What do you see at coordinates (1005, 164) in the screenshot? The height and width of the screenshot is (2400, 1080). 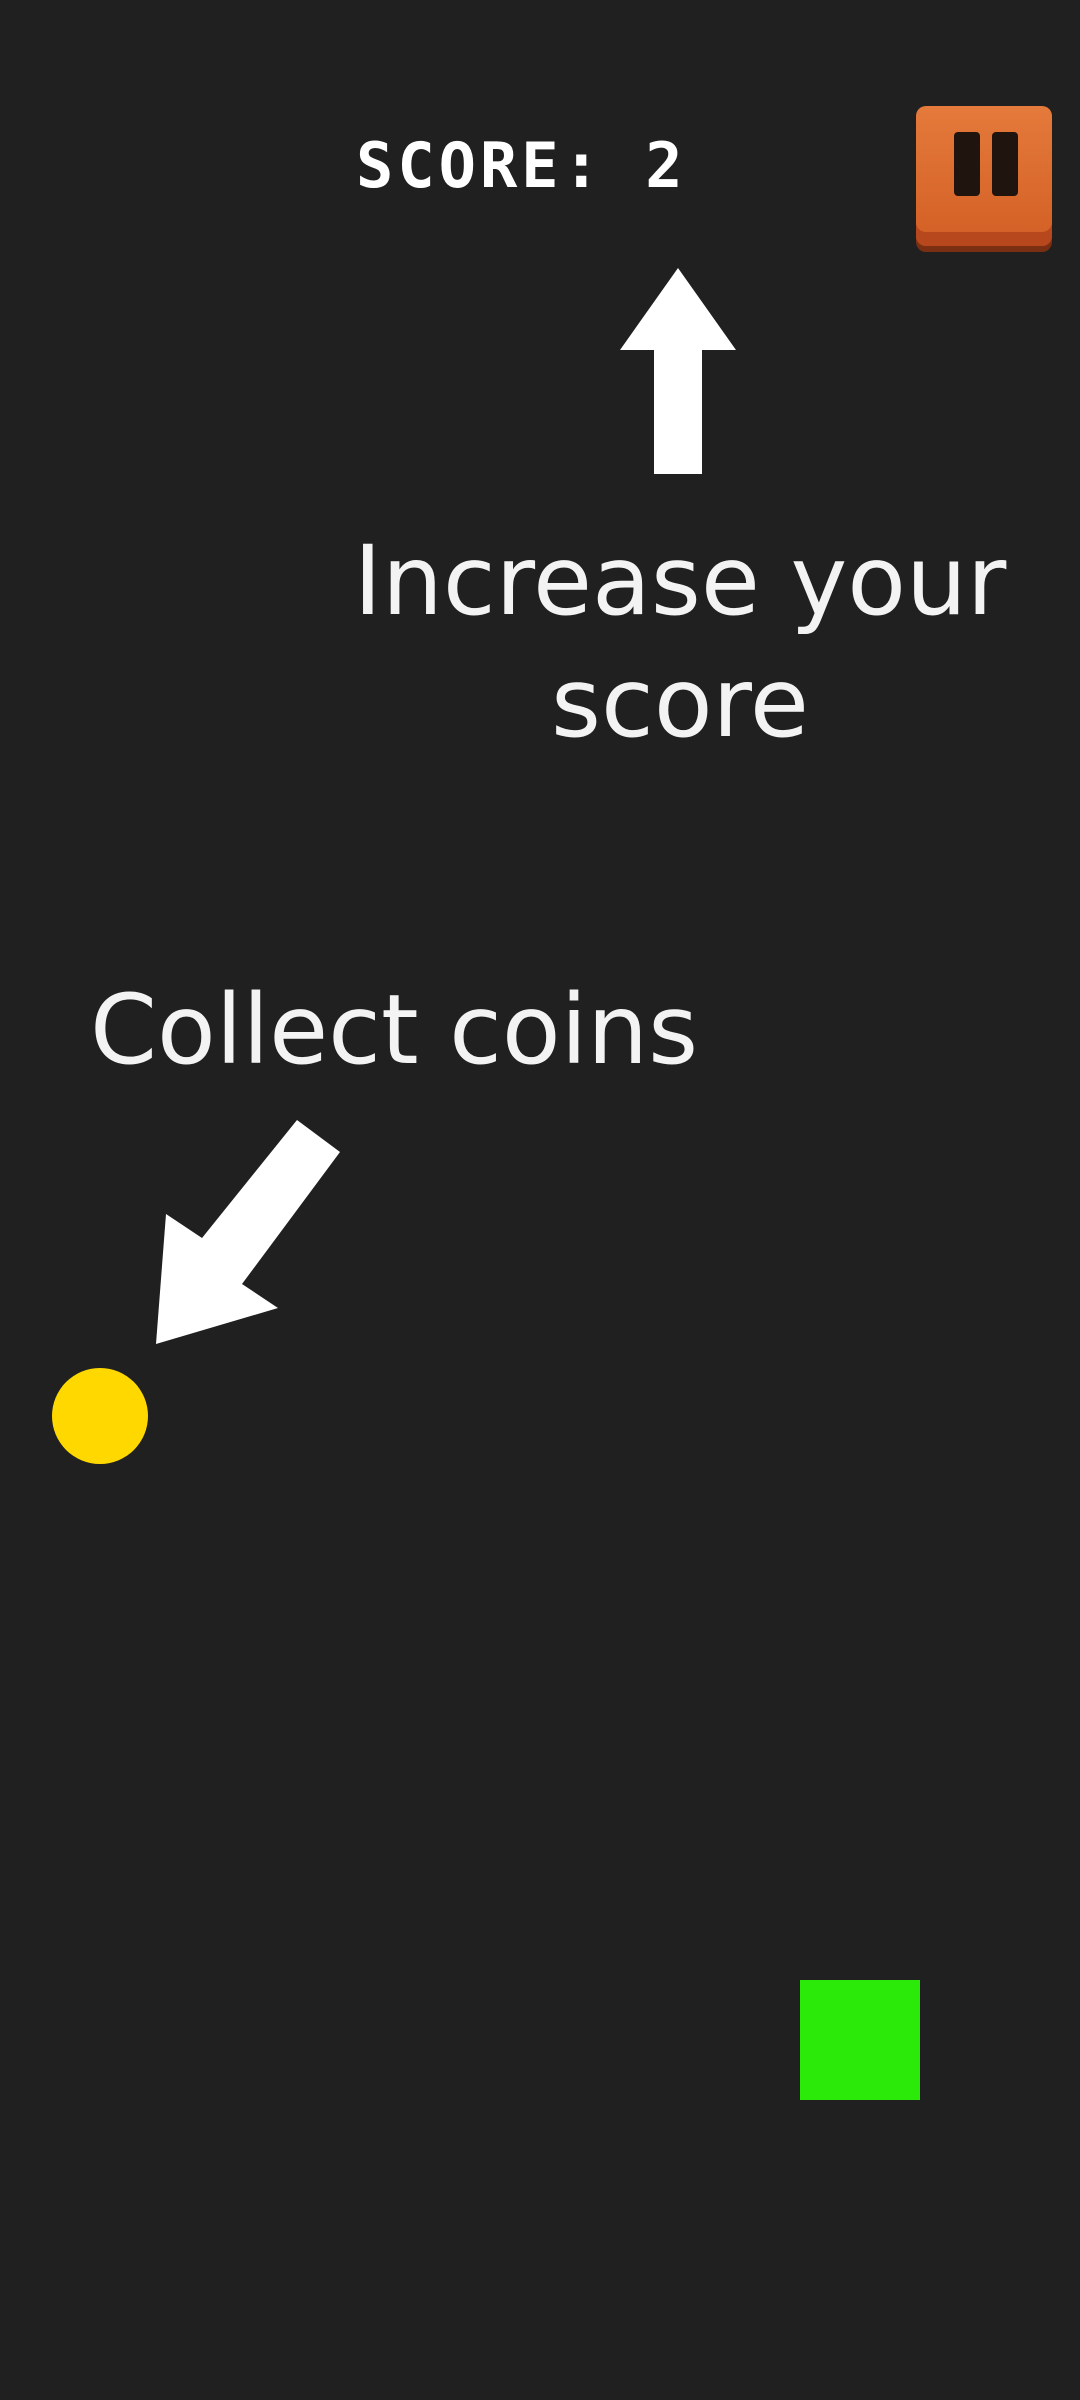 I see `pause-bar-right` at bounding box center [1005, 164].